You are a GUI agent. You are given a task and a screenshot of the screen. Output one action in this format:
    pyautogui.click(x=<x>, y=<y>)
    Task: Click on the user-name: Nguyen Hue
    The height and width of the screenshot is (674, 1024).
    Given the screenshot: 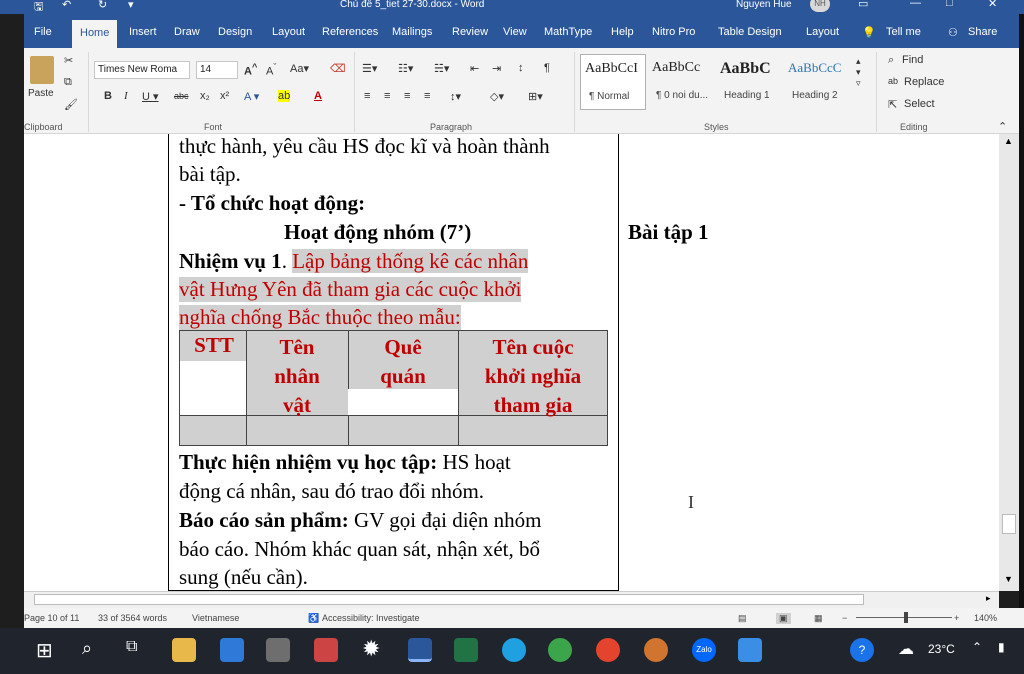 What is the action you would take?
    pyautogui.click(x=764, y=5)
    